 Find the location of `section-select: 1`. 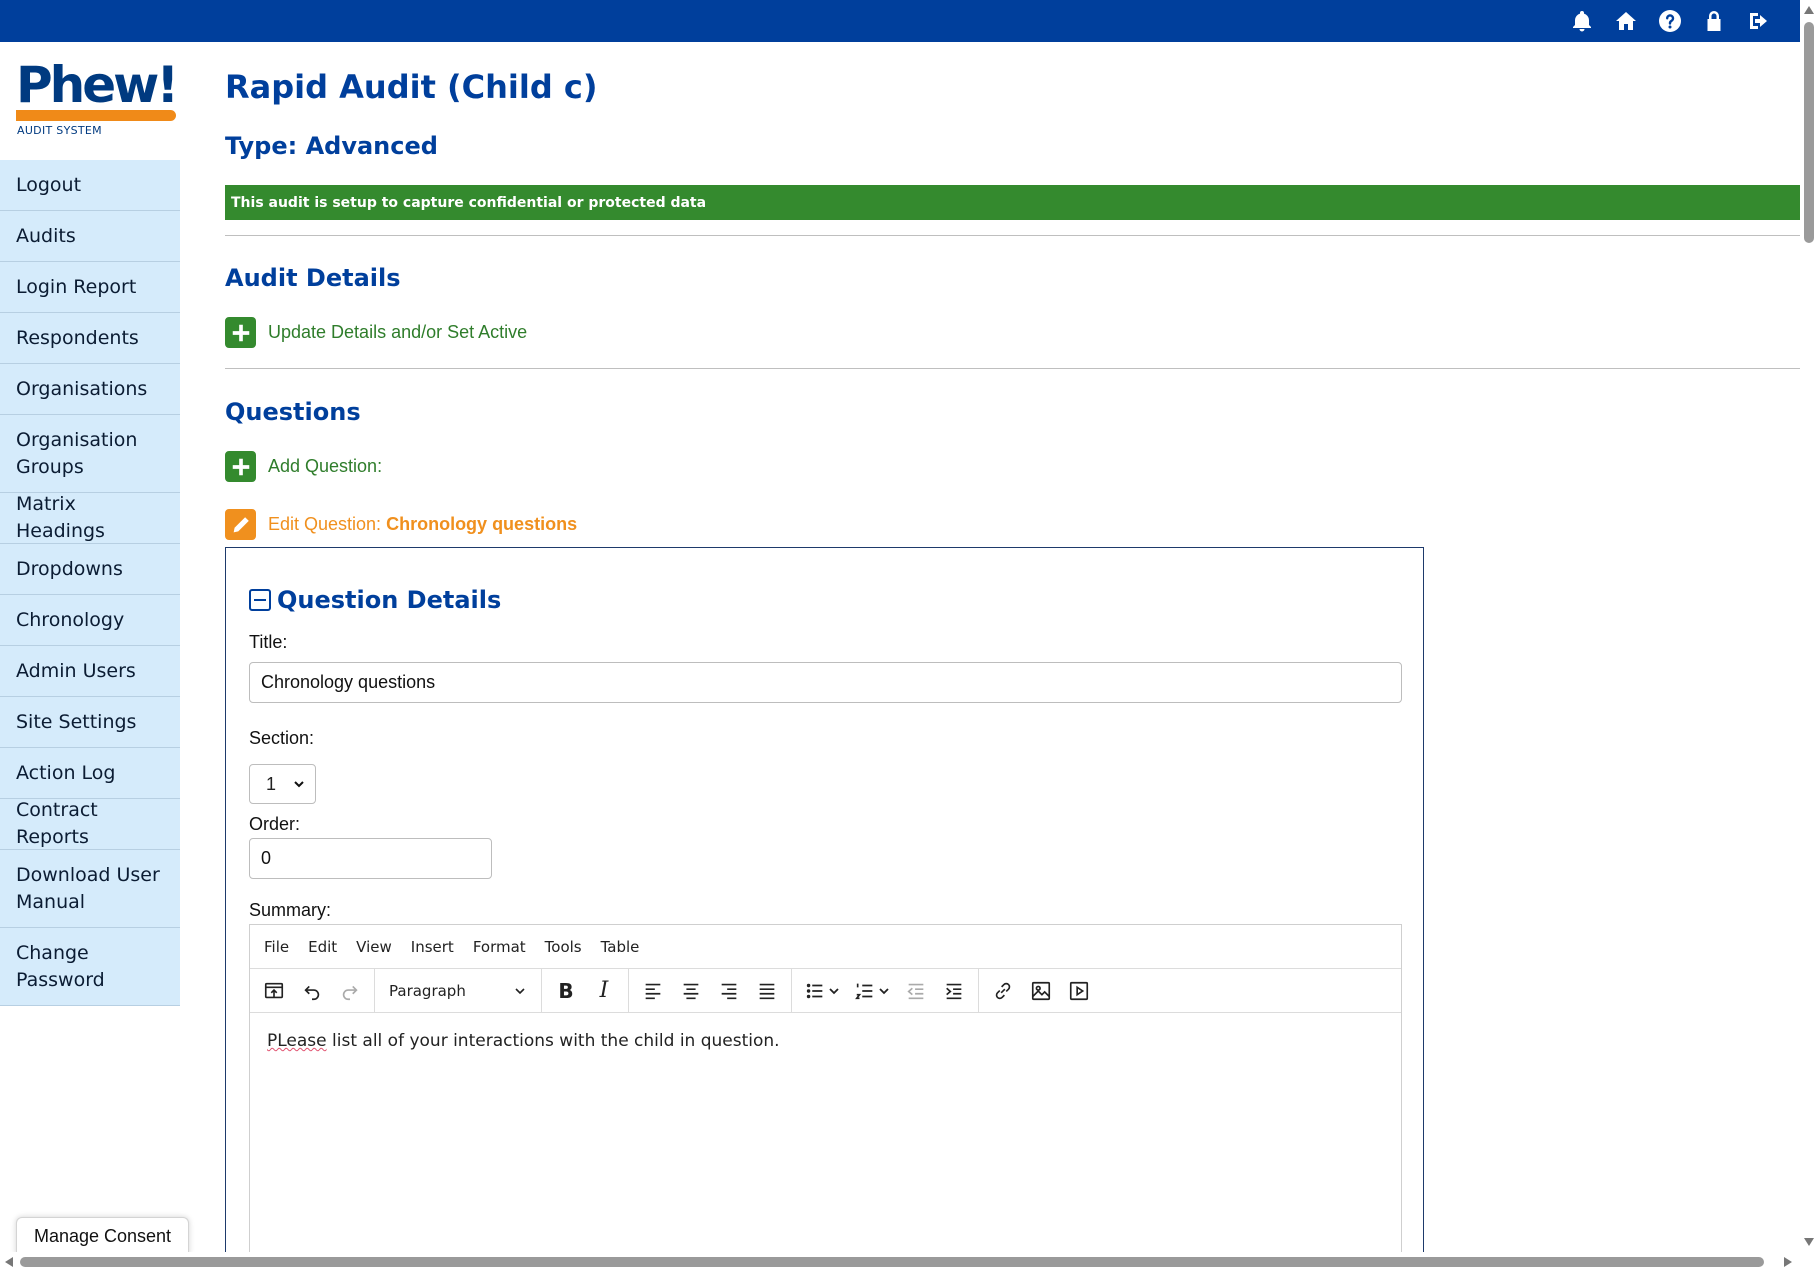

section-select: 1 is located at coordinates (282, 784).